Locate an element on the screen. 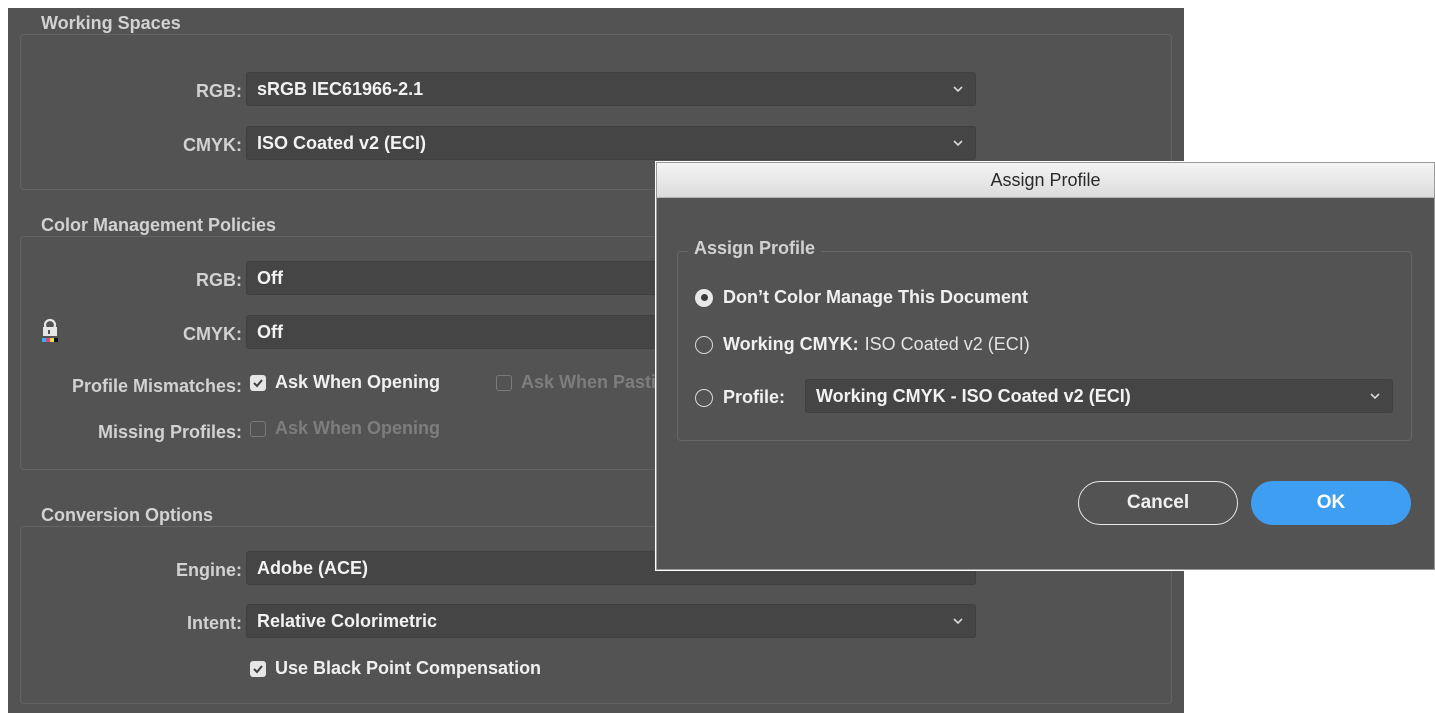 The height and width of the screenshot is (713, 1435). radio-label: Profile: is located at coordinates (754, 397).